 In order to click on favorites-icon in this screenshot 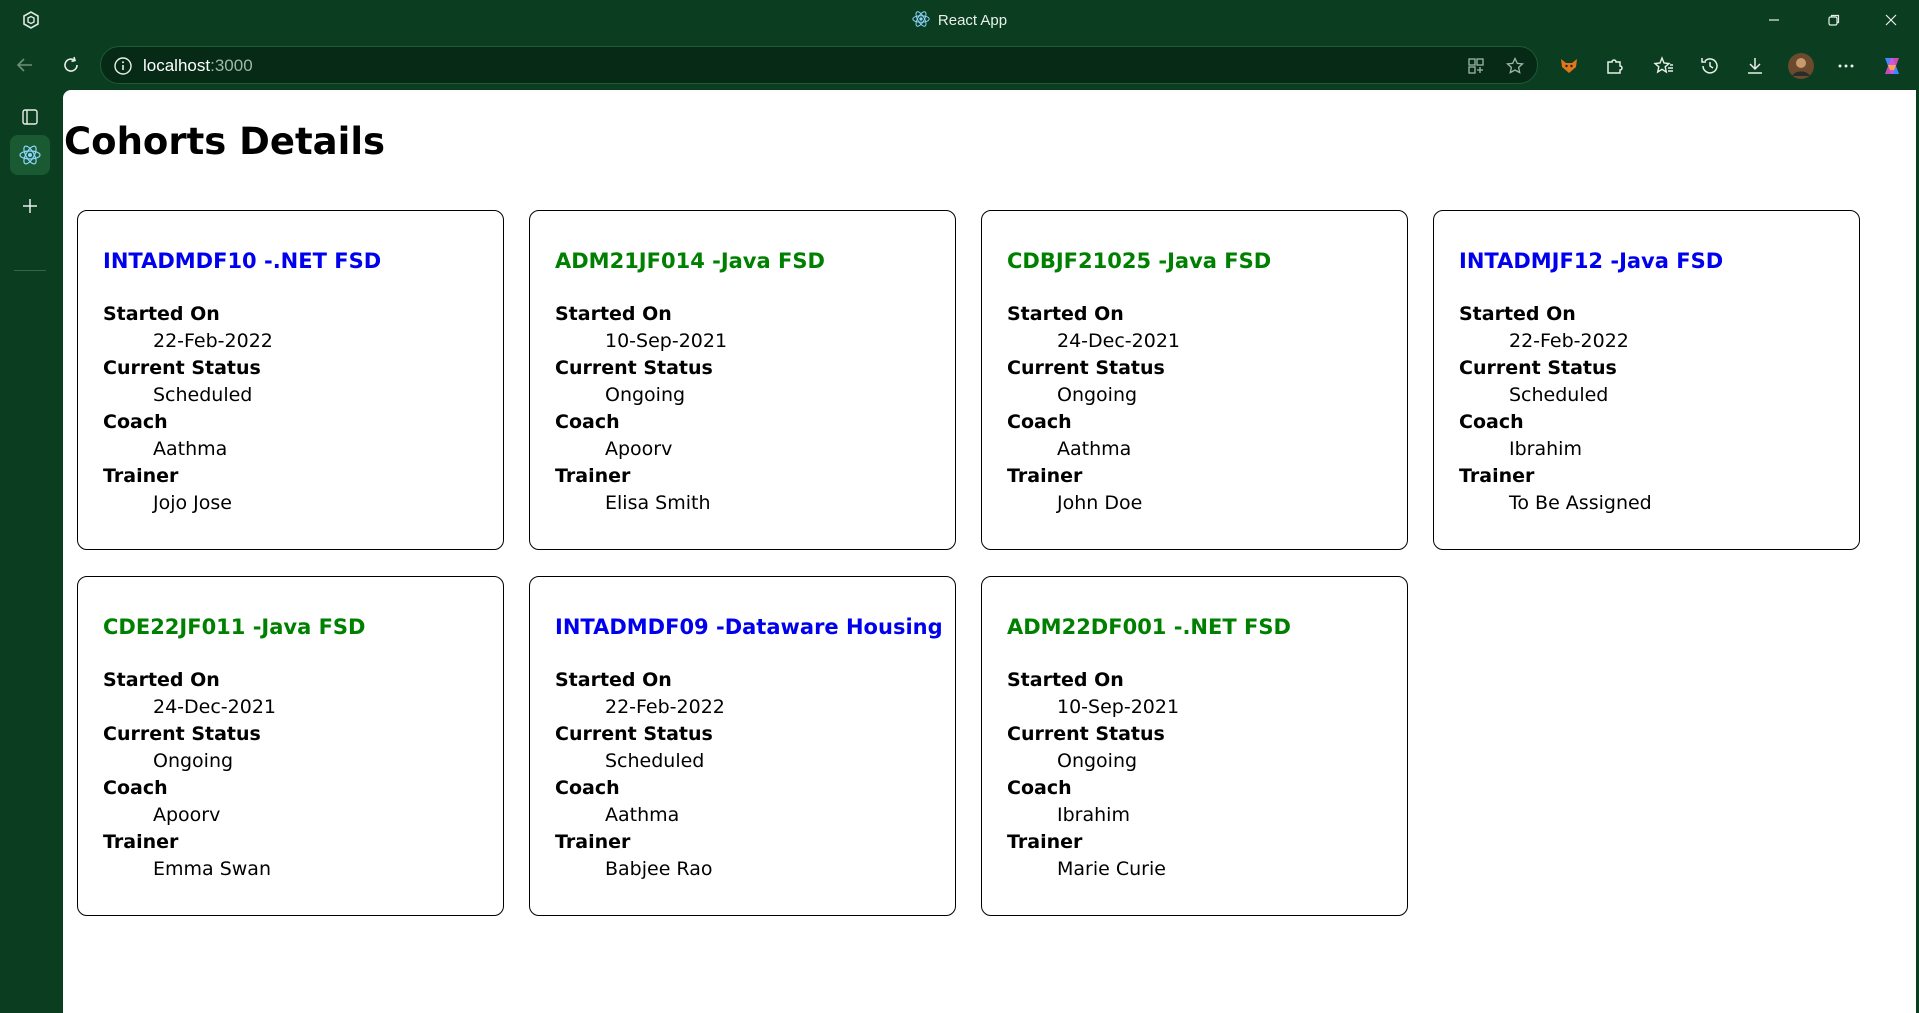, I will do `click(1664, 66)`.